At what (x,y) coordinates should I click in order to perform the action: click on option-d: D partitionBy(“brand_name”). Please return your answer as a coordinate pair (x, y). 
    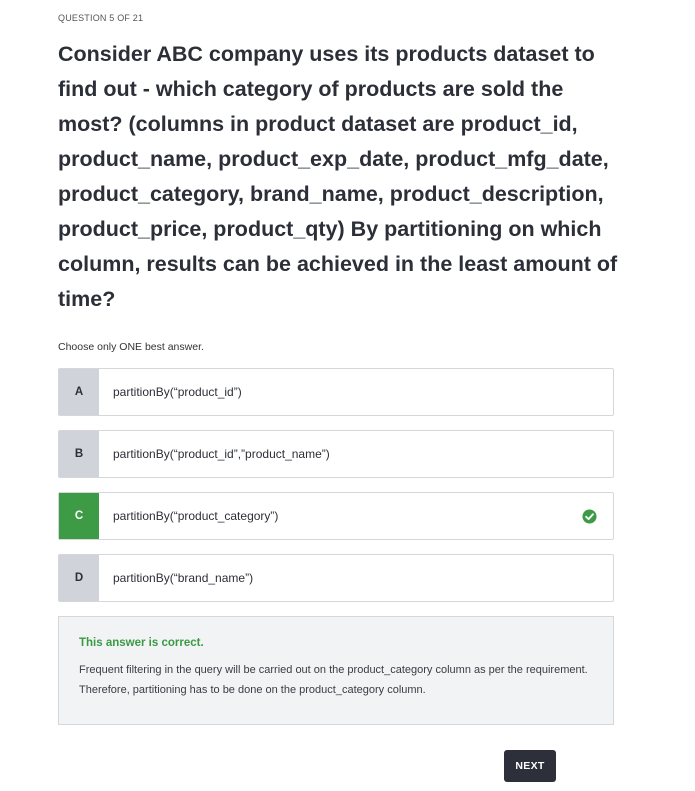
    Looking at the image, I should click on (336, 578).